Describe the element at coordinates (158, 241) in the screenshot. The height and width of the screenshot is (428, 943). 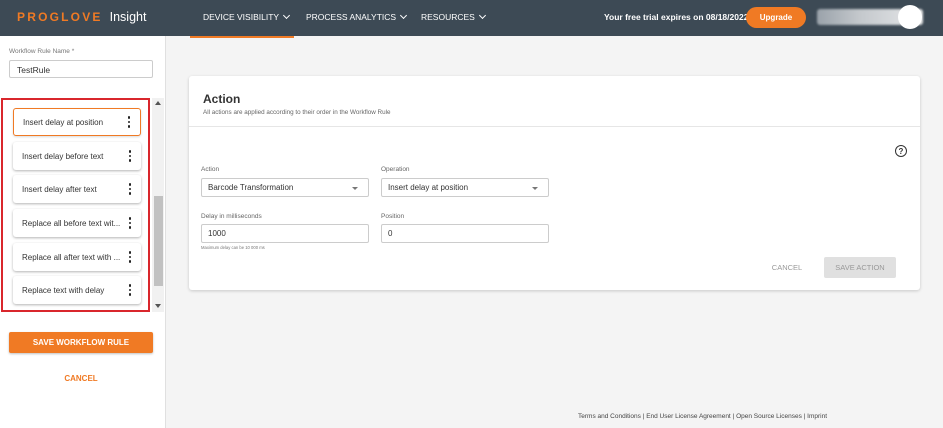
I see `scroll-thumb` at that location.